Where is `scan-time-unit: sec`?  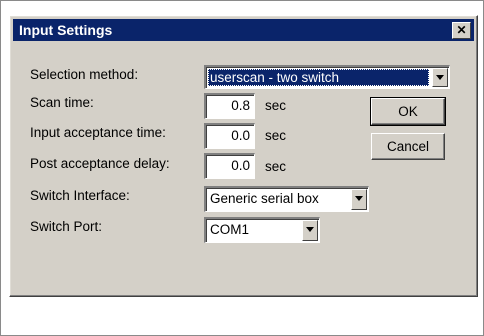 scan-time-unit: sec is located at coordinates (276, 105).